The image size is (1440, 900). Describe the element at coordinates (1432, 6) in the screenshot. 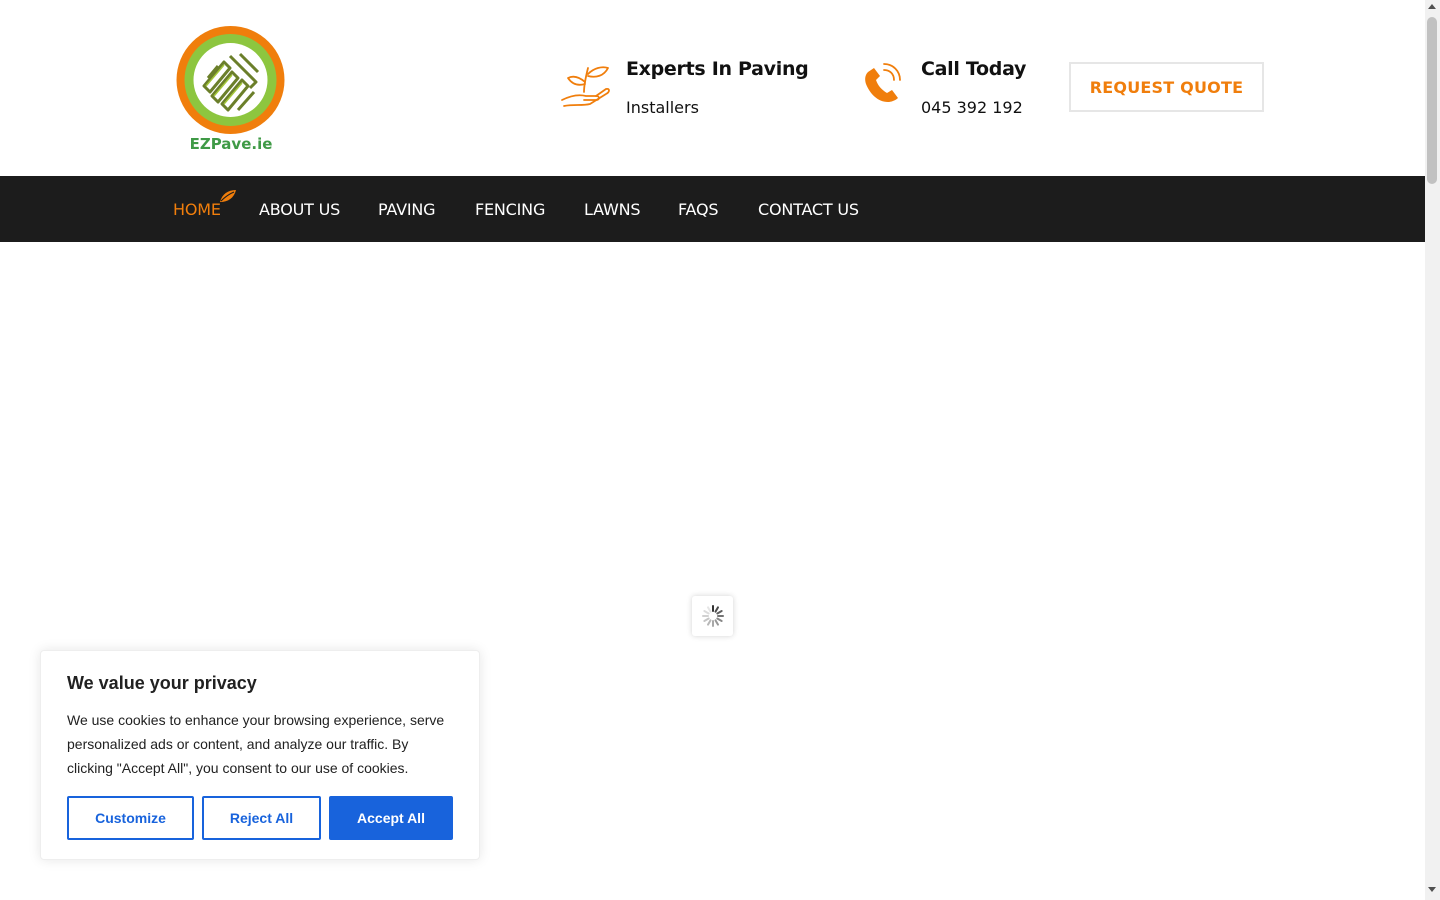

I see `scroll-up-arrow-icon` at that location.